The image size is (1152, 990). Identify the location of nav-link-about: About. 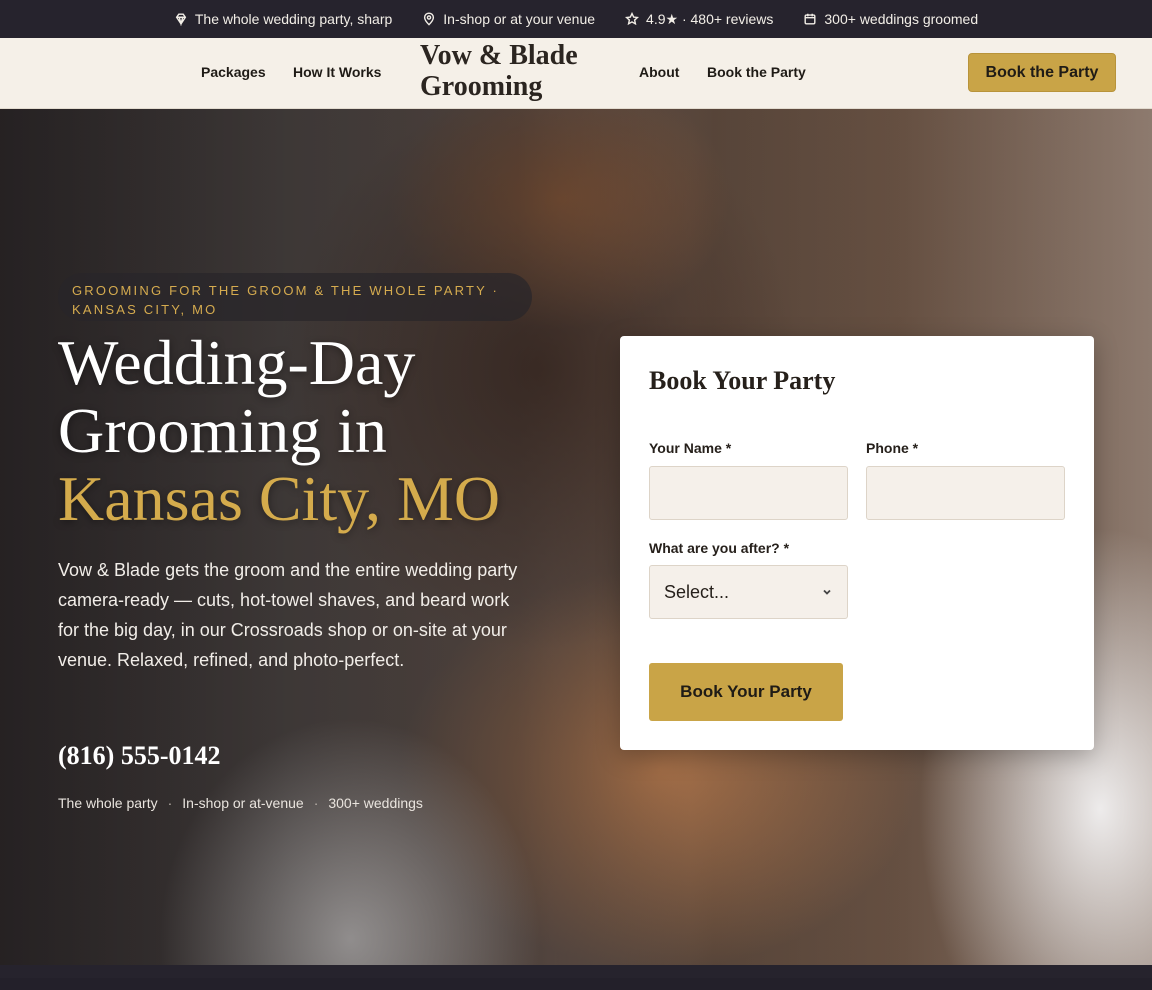
(659, 72).